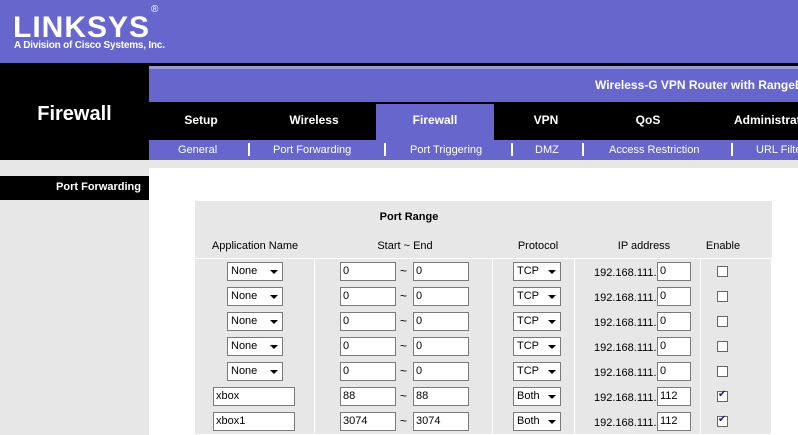  I want to click on col-start-end: Start ~ End, so click(405, 246).